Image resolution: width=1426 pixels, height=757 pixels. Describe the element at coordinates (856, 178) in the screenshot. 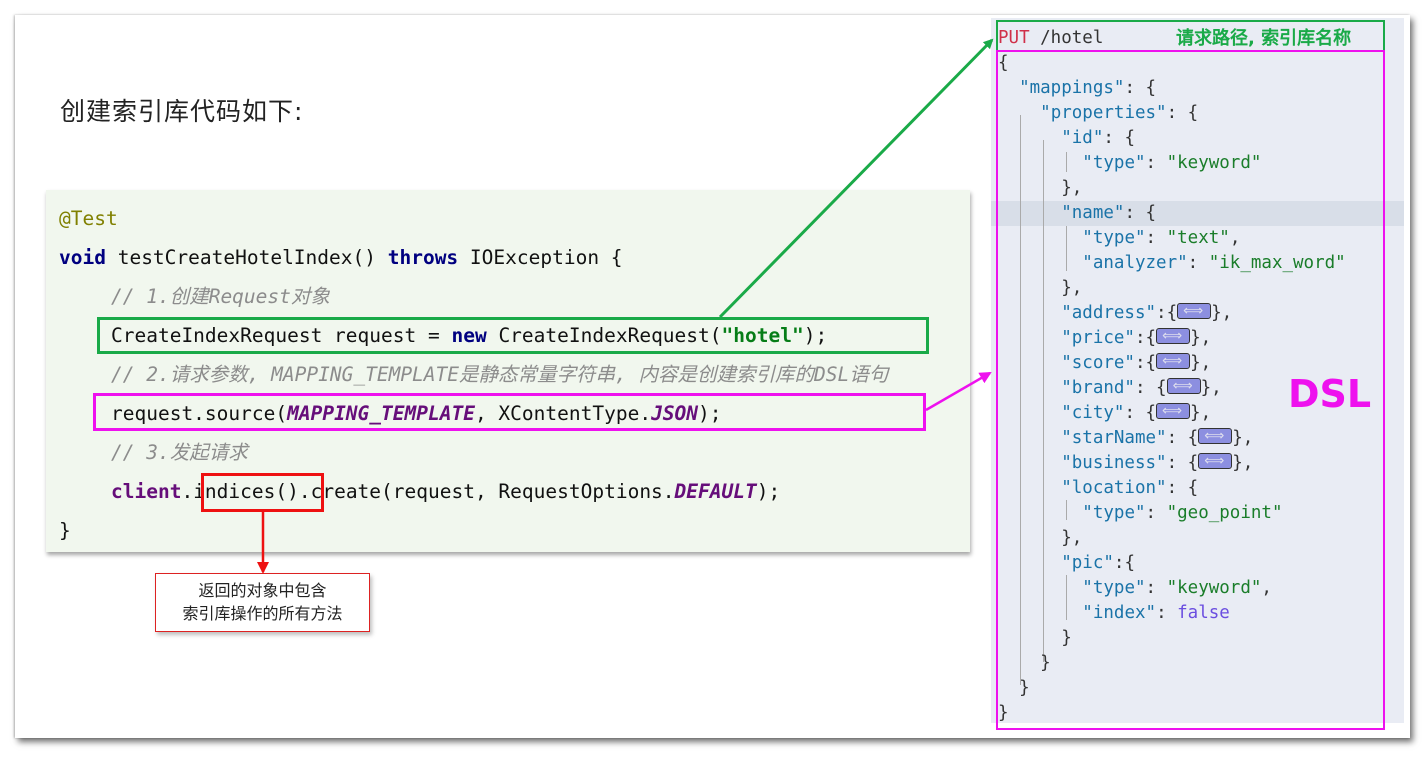

I see `arrow-to-path` at that location.